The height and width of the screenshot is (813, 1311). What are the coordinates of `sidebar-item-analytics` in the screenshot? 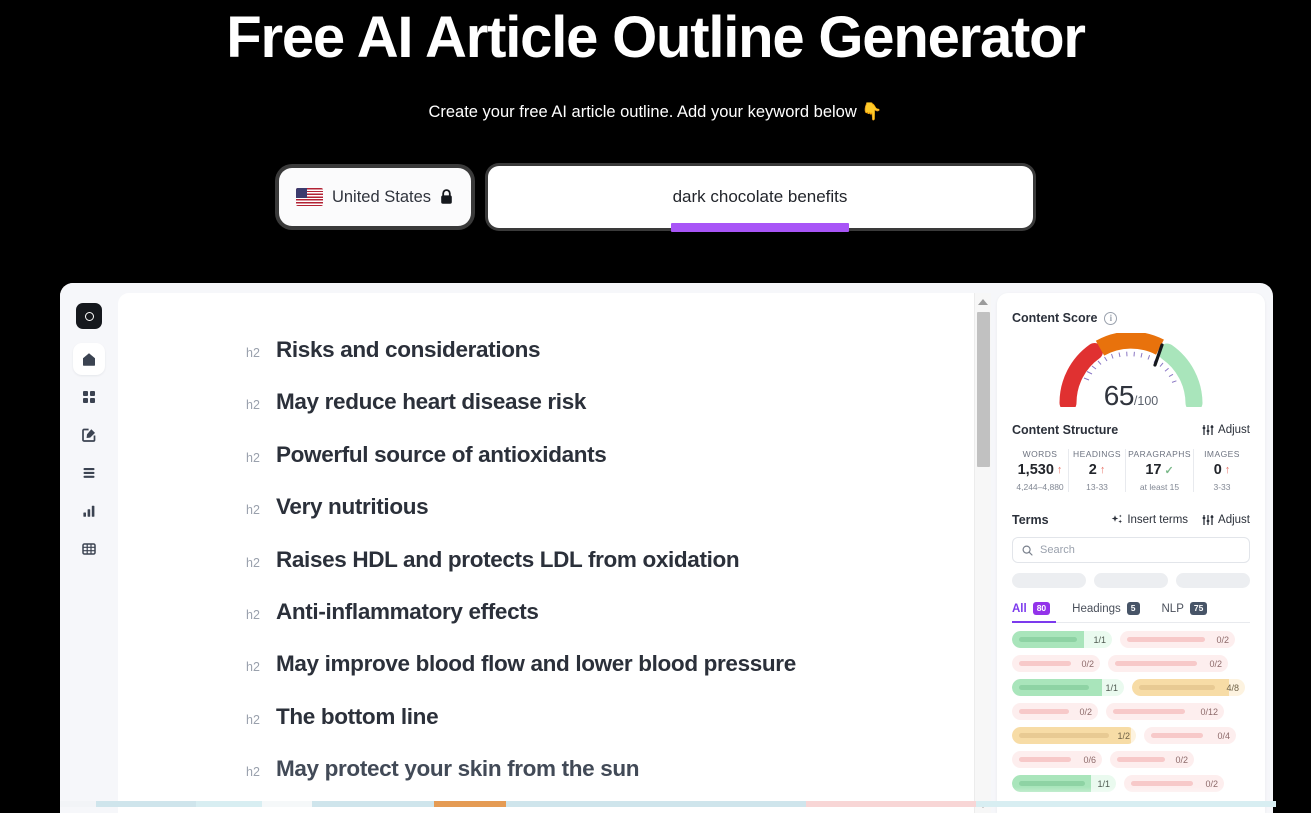 It's located at (89, 511).